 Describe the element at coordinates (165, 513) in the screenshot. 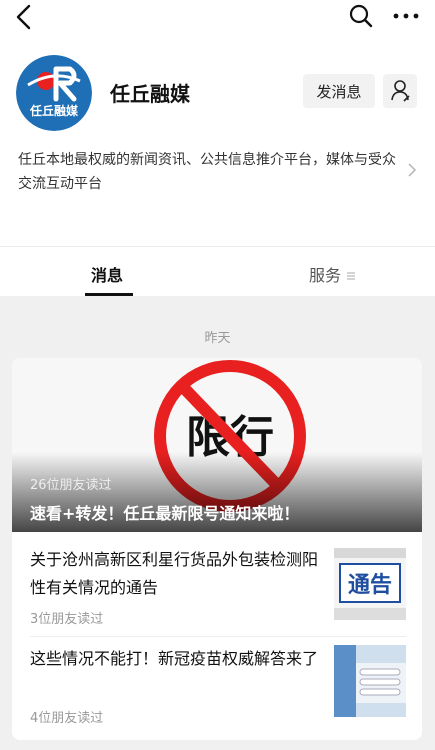

I see `cover-title: 速看+转发！任丘最新限号通知来啦！` at that location.